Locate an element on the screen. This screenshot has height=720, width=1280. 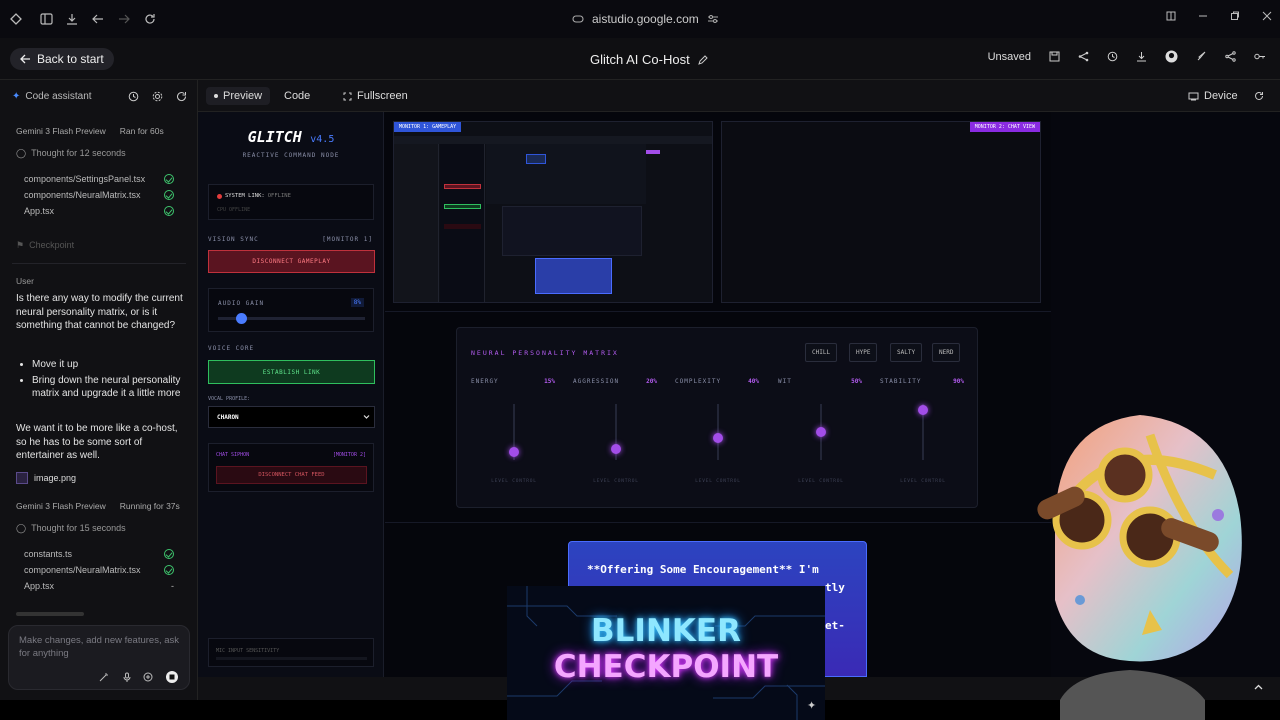
personality-slider-wit: WIT 50% LEVEL CONTROL is located at coordinates (821, 438).